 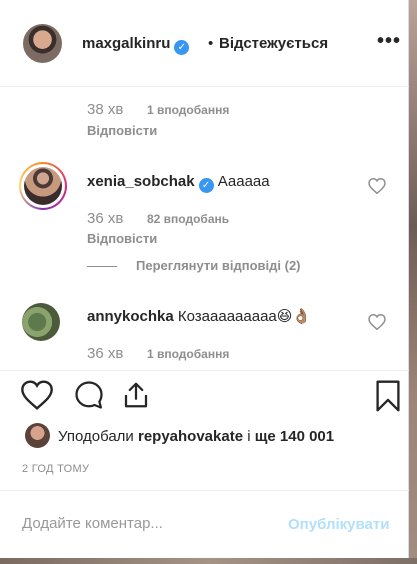 What do you see at coordinates (141, 181) in the screenshot?
I see `commenter-username: xenia_sobchak` at bounding box center [141, 181].